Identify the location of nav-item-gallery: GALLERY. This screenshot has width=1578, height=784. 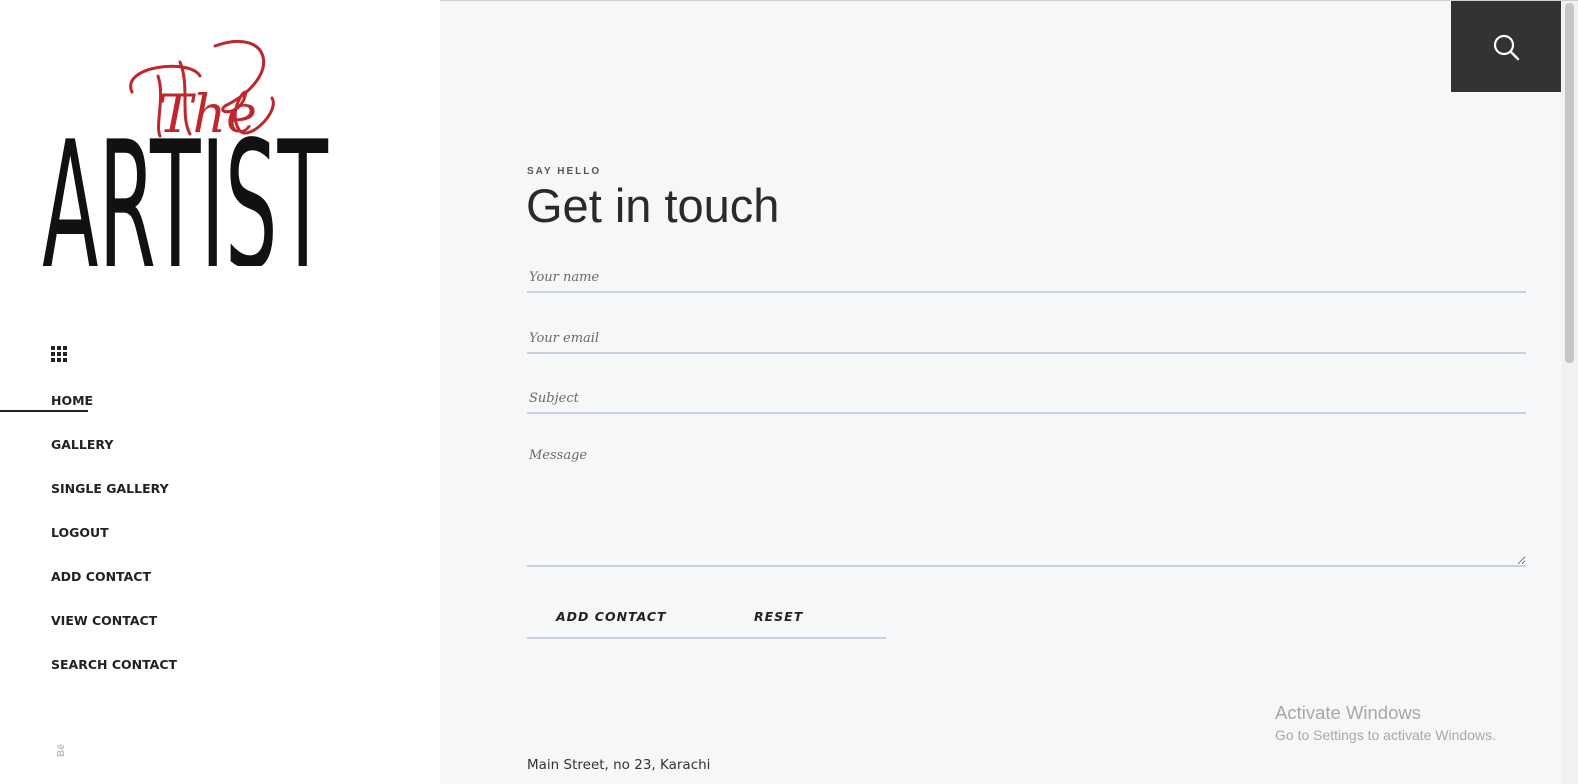
(220, 456).